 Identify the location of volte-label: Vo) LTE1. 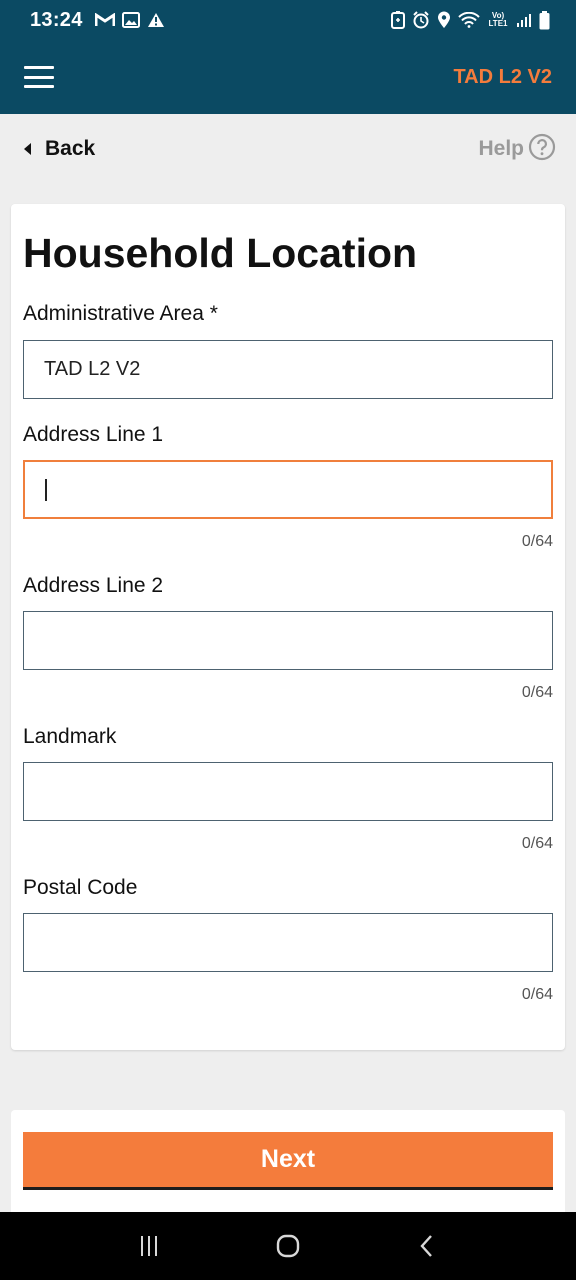
(498, 19).